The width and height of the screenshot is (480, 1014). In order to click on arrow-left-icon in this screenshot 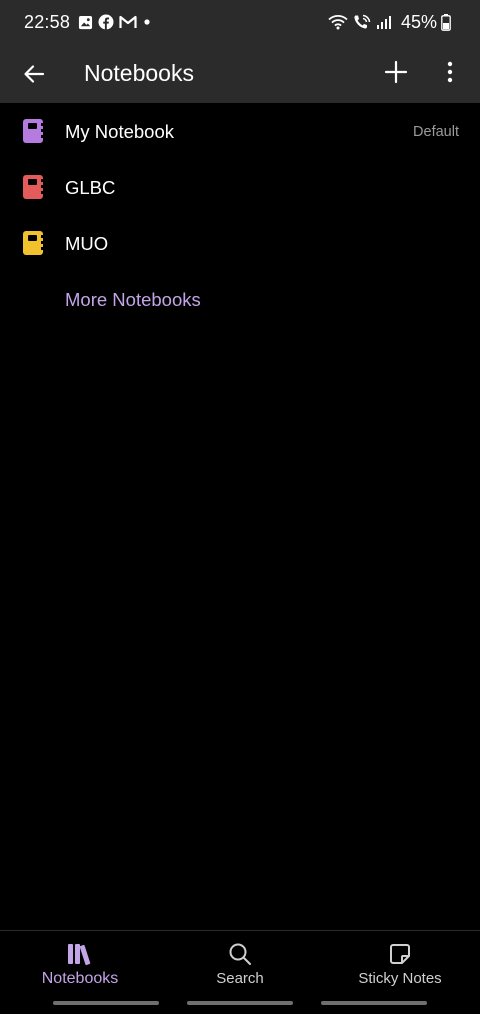, I will do `click(34, 74)`.